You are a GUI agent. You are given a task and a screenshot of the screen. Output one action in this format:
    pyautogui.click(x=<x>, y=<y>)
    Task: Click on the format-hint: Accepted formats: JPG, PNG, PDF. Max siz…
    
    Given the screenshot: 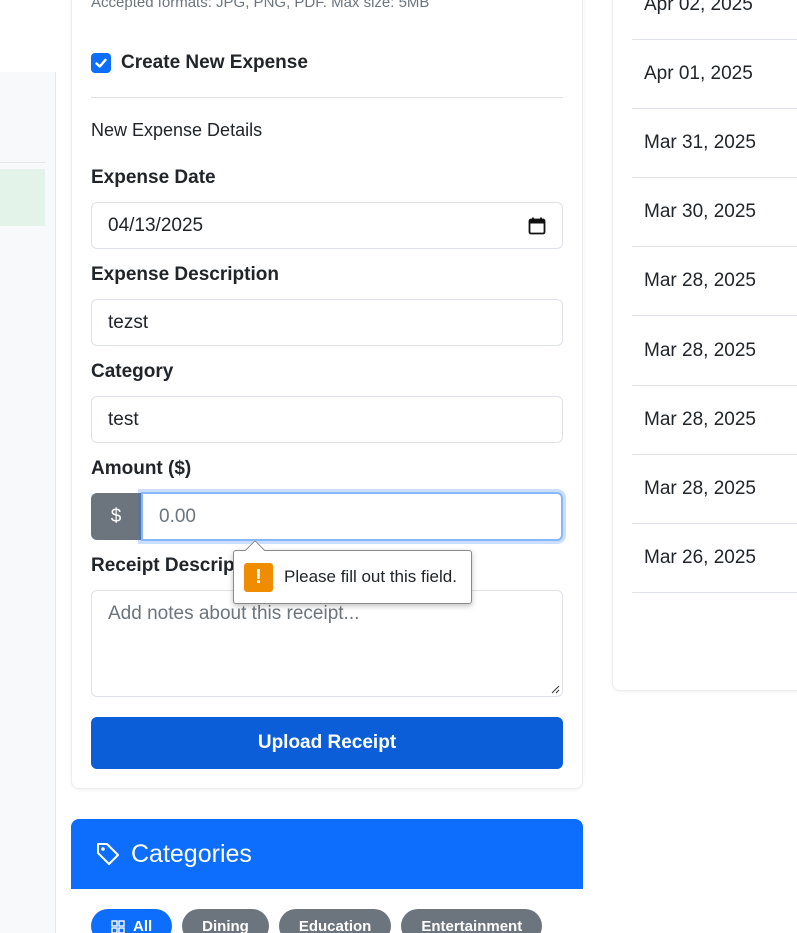 What is the action you would take?
    pyautogui.click(x=260, y=5)
    